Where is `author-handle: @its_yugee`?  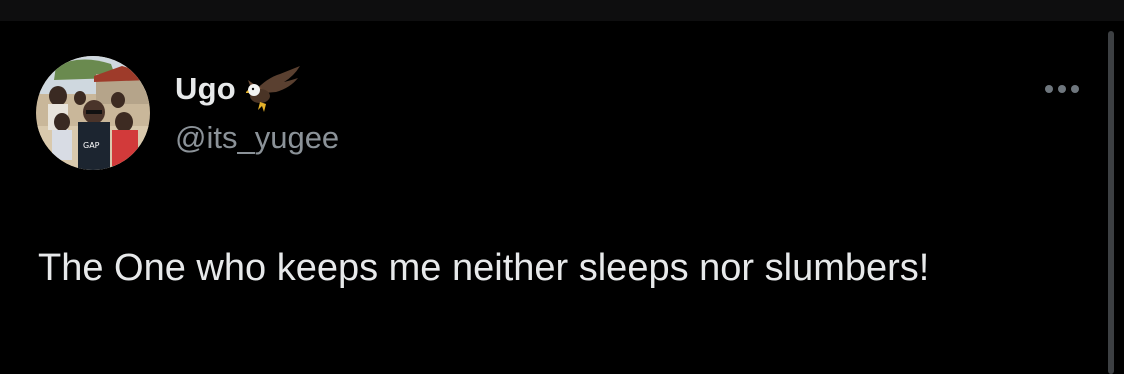 author-handle: @its_yugee is located at coordinates (257, 138).